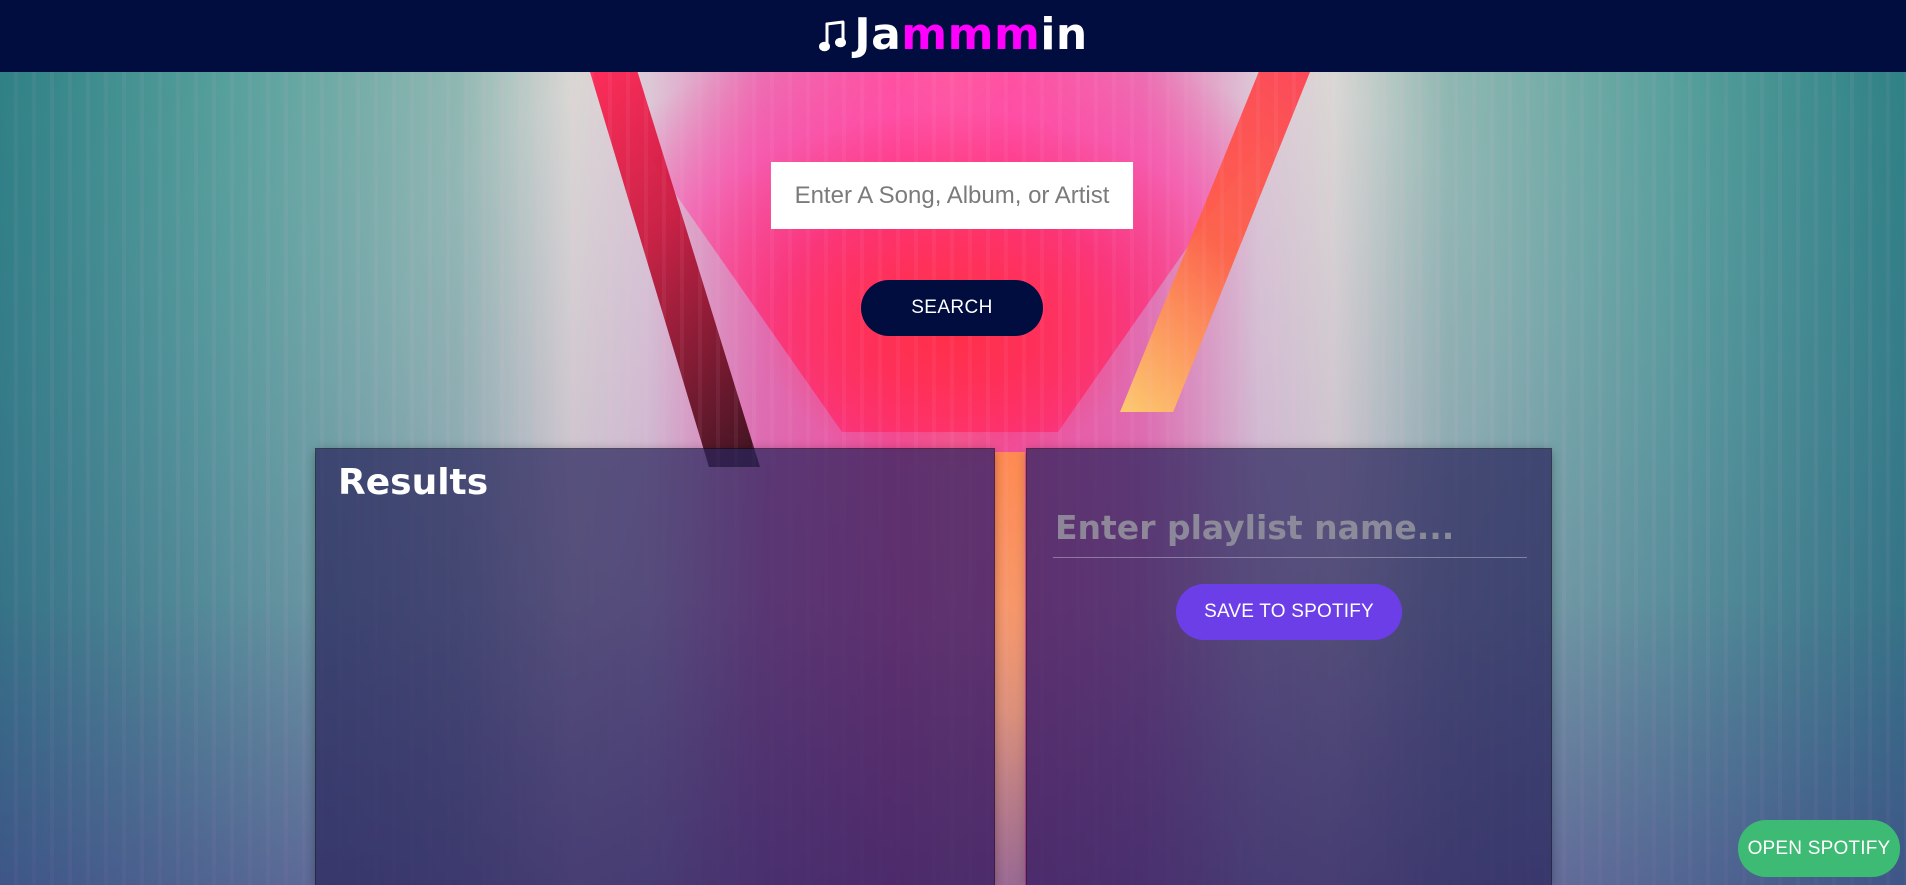 The image size is (1906, 885). What do you see at coordinates (952, 195) in the screenshot?
I see `search-input` at bounding box center [952, 195].